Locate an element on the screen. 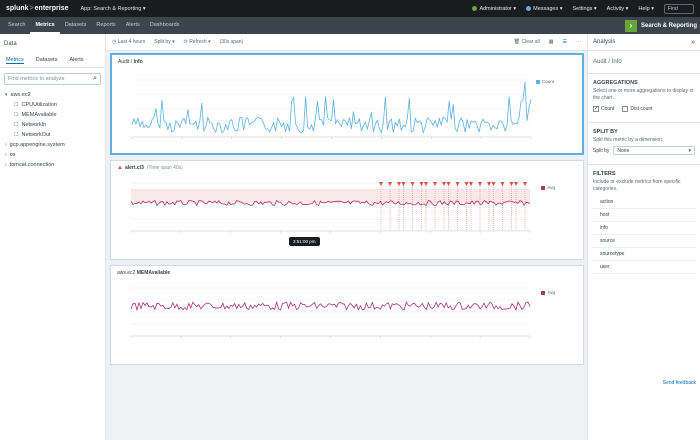 The width and height of the screenshot is (700, 440). aggregation-label: Count is located at coordinates (608, 108).